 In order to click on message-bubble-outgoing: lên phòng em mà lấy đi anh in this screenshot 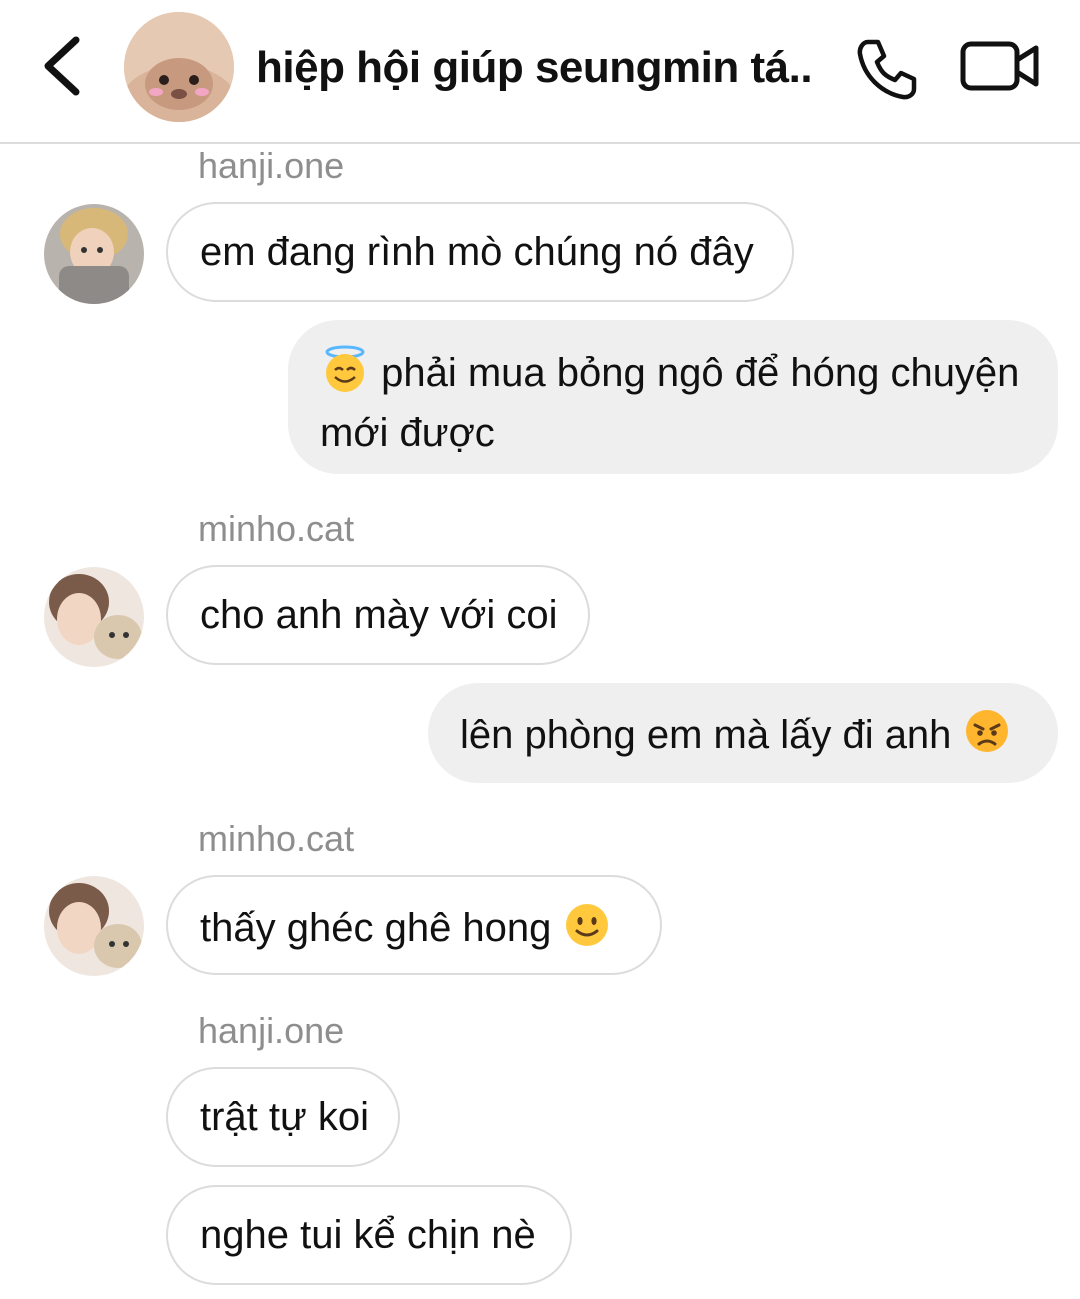, I will do `click(743, 733)`.